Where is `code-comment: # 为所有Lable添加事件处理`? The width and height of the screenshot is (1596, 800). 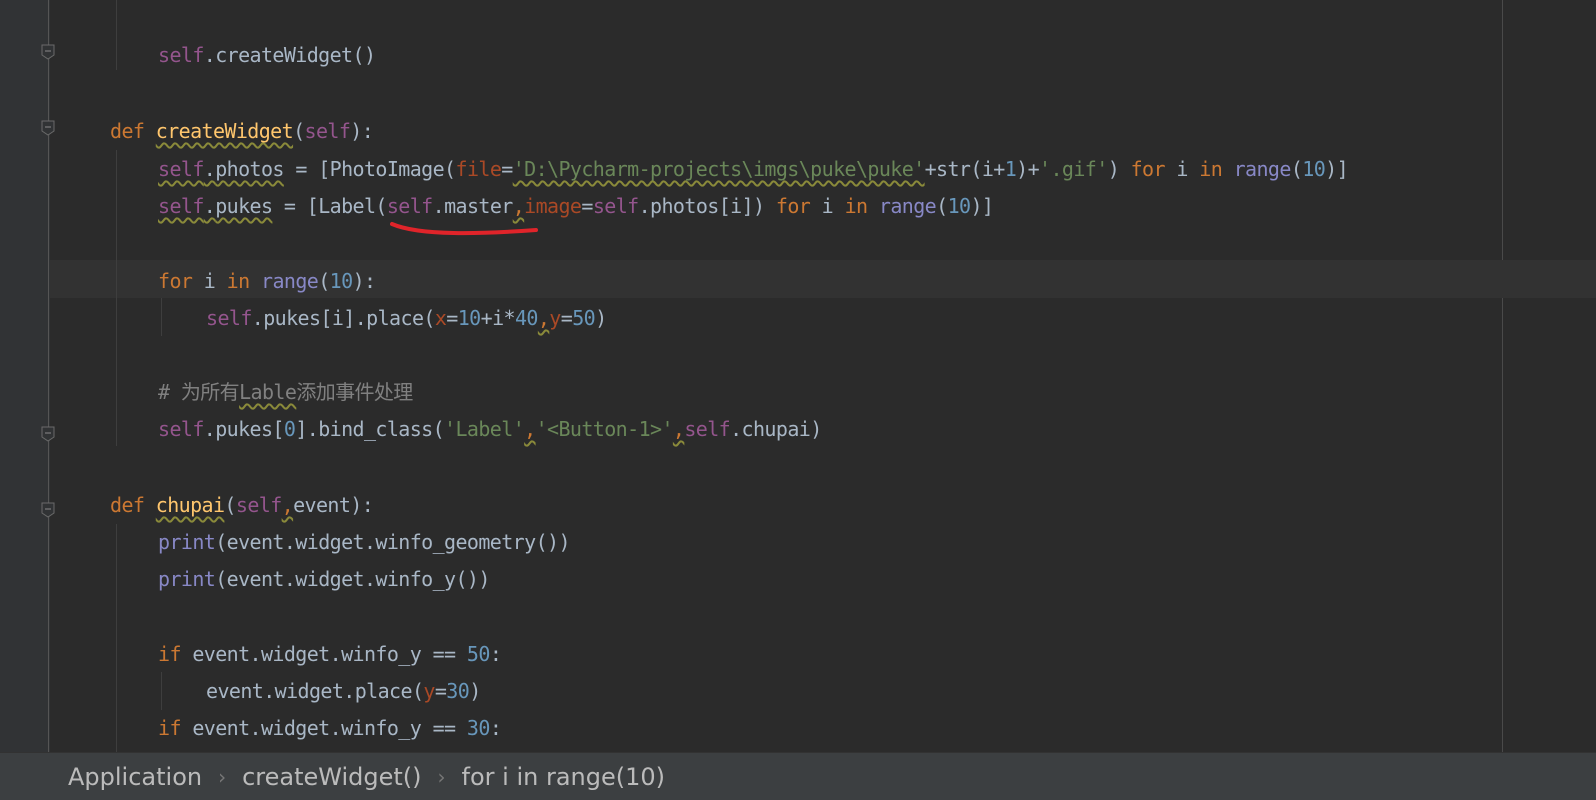
code-comment: # 为所有Lable添加事件处理 is located at coordinates (285, 392).